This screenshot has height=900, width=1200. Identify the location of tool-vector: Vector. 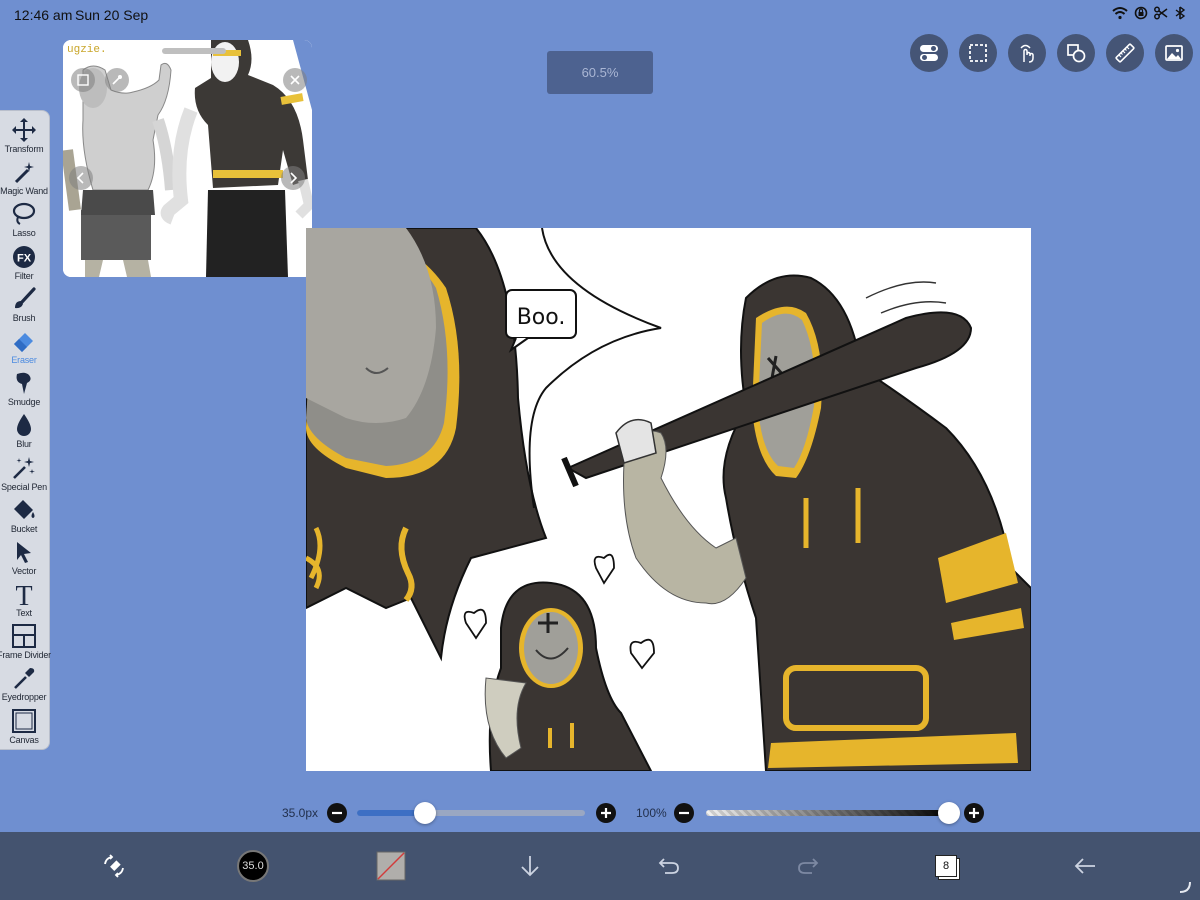
(24, 560).